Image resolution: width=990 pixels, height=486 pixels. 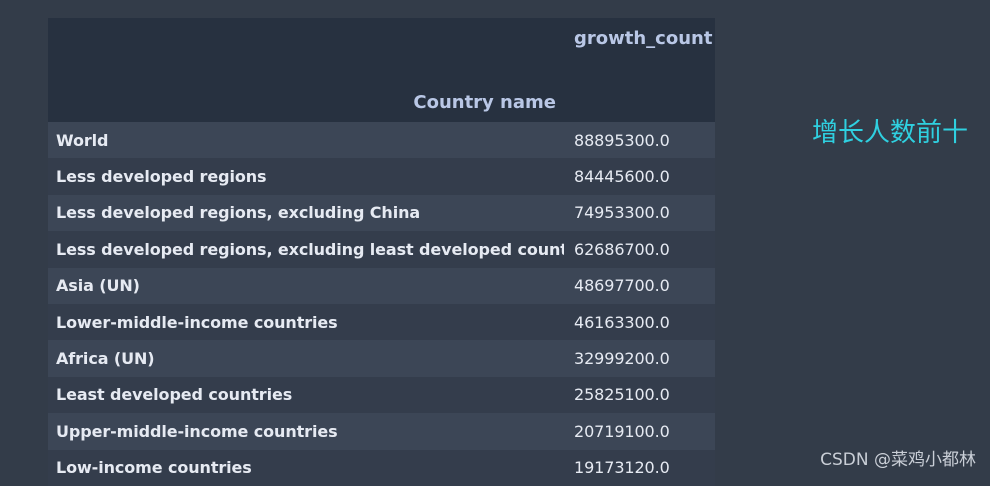 What do you see at coordinates (306, 102) in the screenshot?
I see `index-name-header: Country name` at bounding box center [306, 102].